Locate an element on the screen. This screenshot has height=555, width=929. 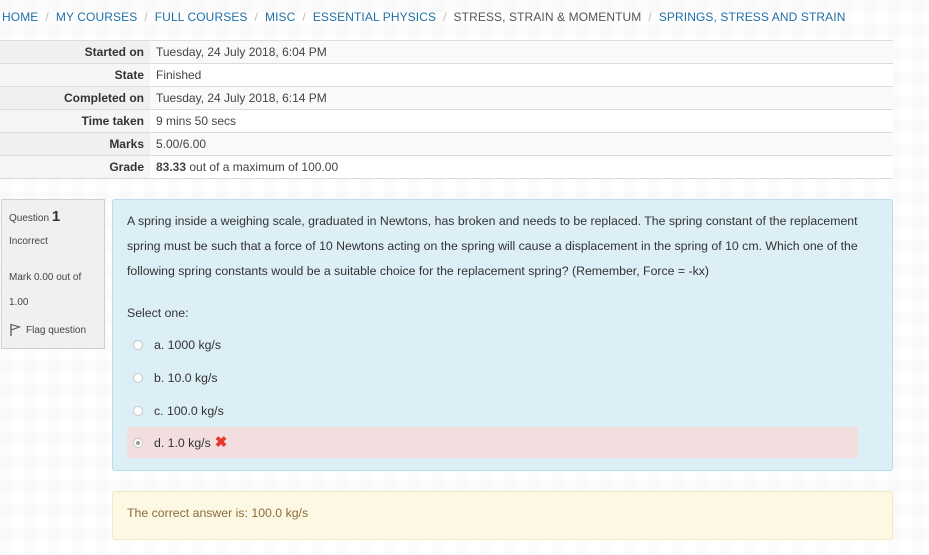
summary-label: Marks is located at coordinates (75, 144).